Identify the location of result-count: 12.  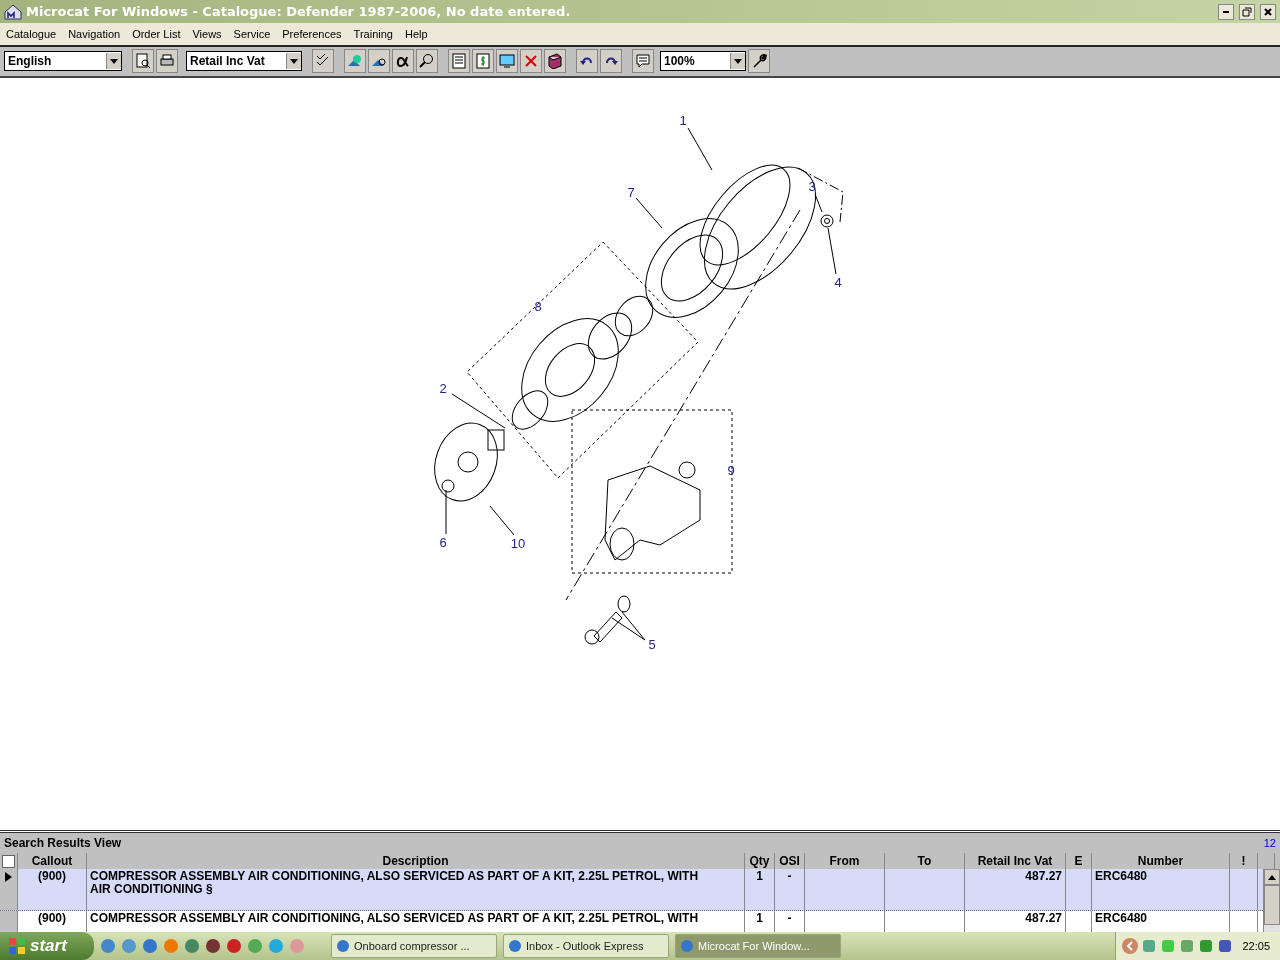
(1269, 843).